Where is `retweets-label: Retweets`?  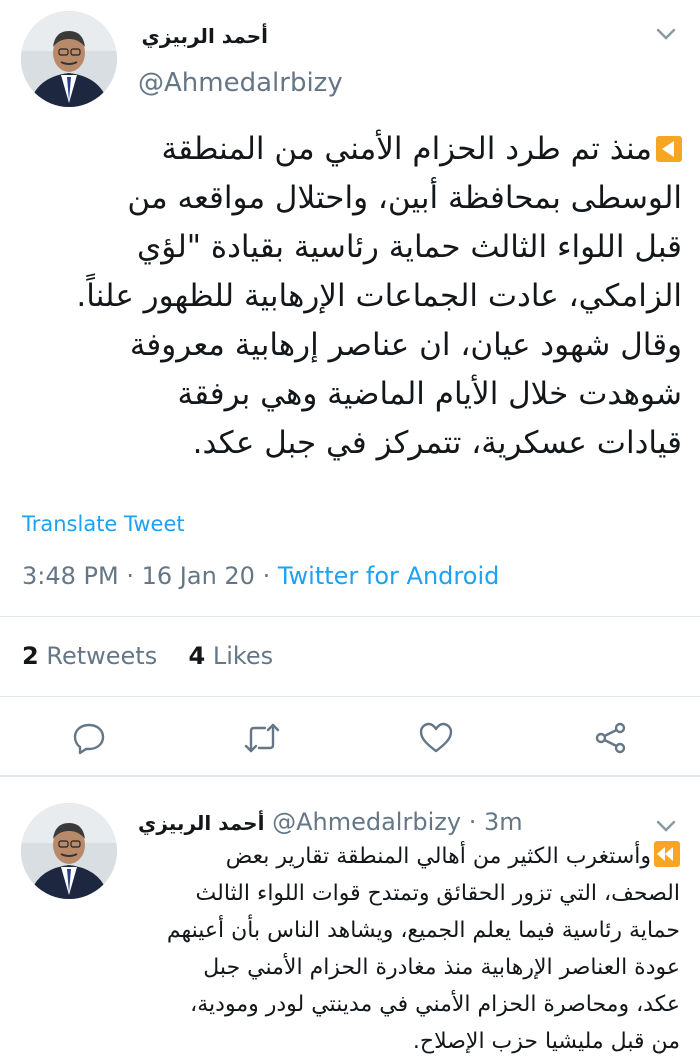
retweets-label: Retweets is located at coordinates (102, 656).